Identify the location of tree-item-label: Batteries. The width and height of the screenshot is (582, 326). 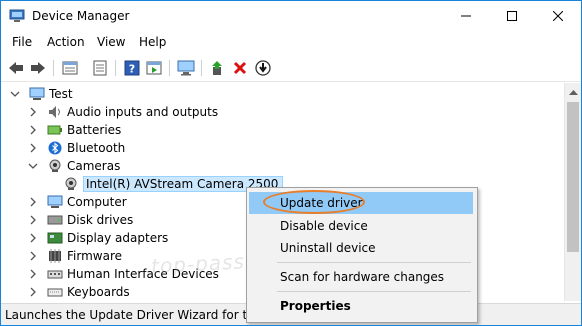
(94, 130).